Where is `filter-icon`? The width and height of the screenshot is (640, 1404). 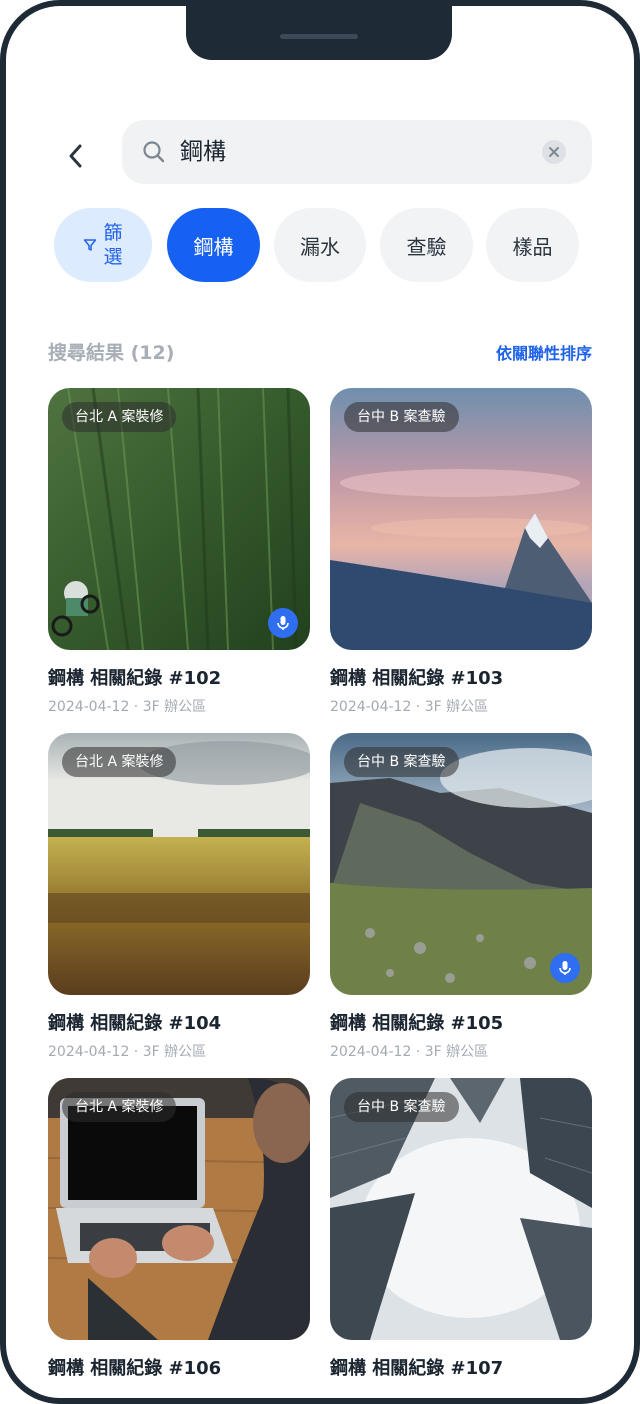
filter-icon is located at coordinates (90, 245).